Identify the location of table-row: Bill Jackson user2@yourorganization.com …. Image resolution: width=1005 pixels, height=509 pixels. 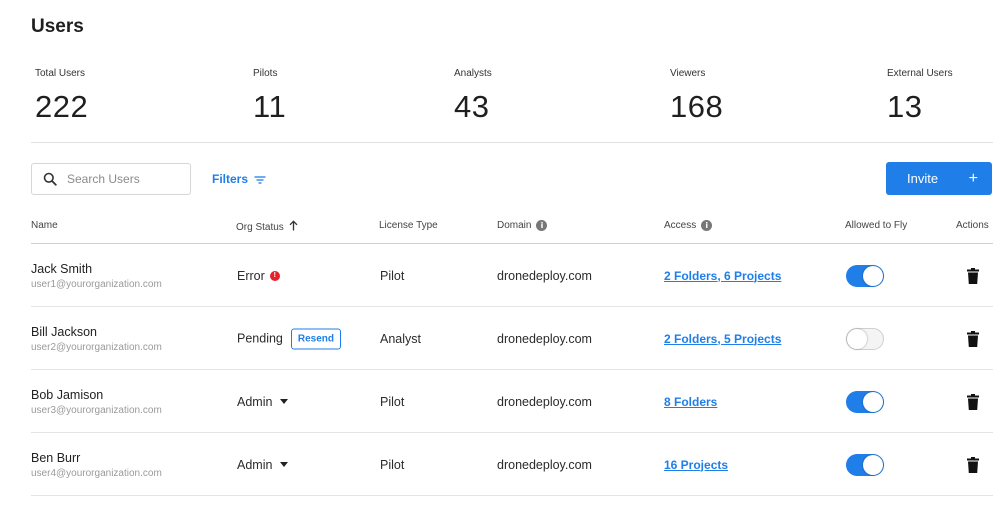
(502, 338).